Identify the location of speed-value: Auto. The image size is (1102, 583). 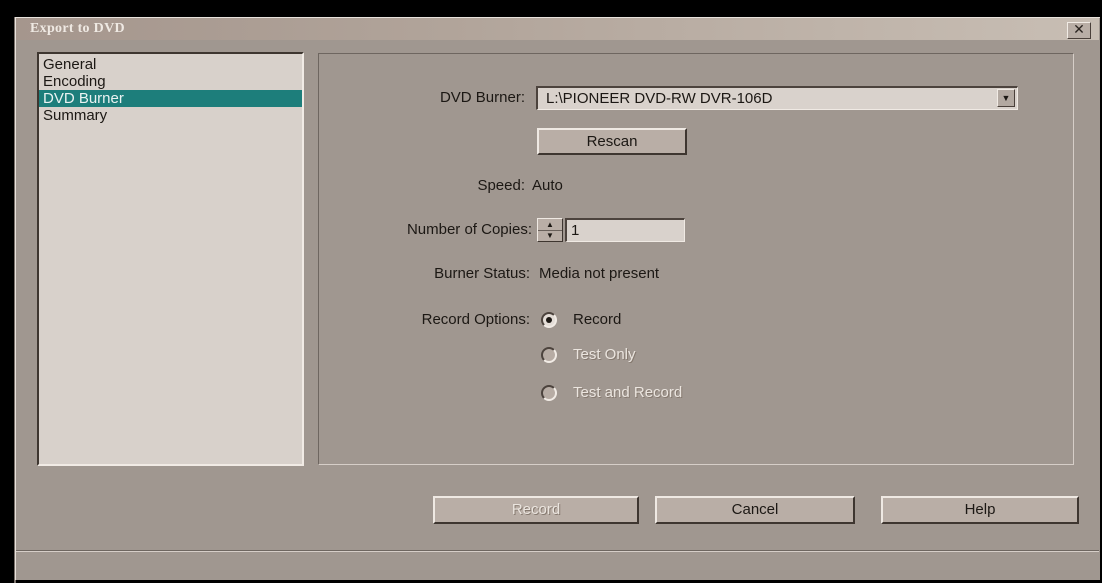
(547, 185).